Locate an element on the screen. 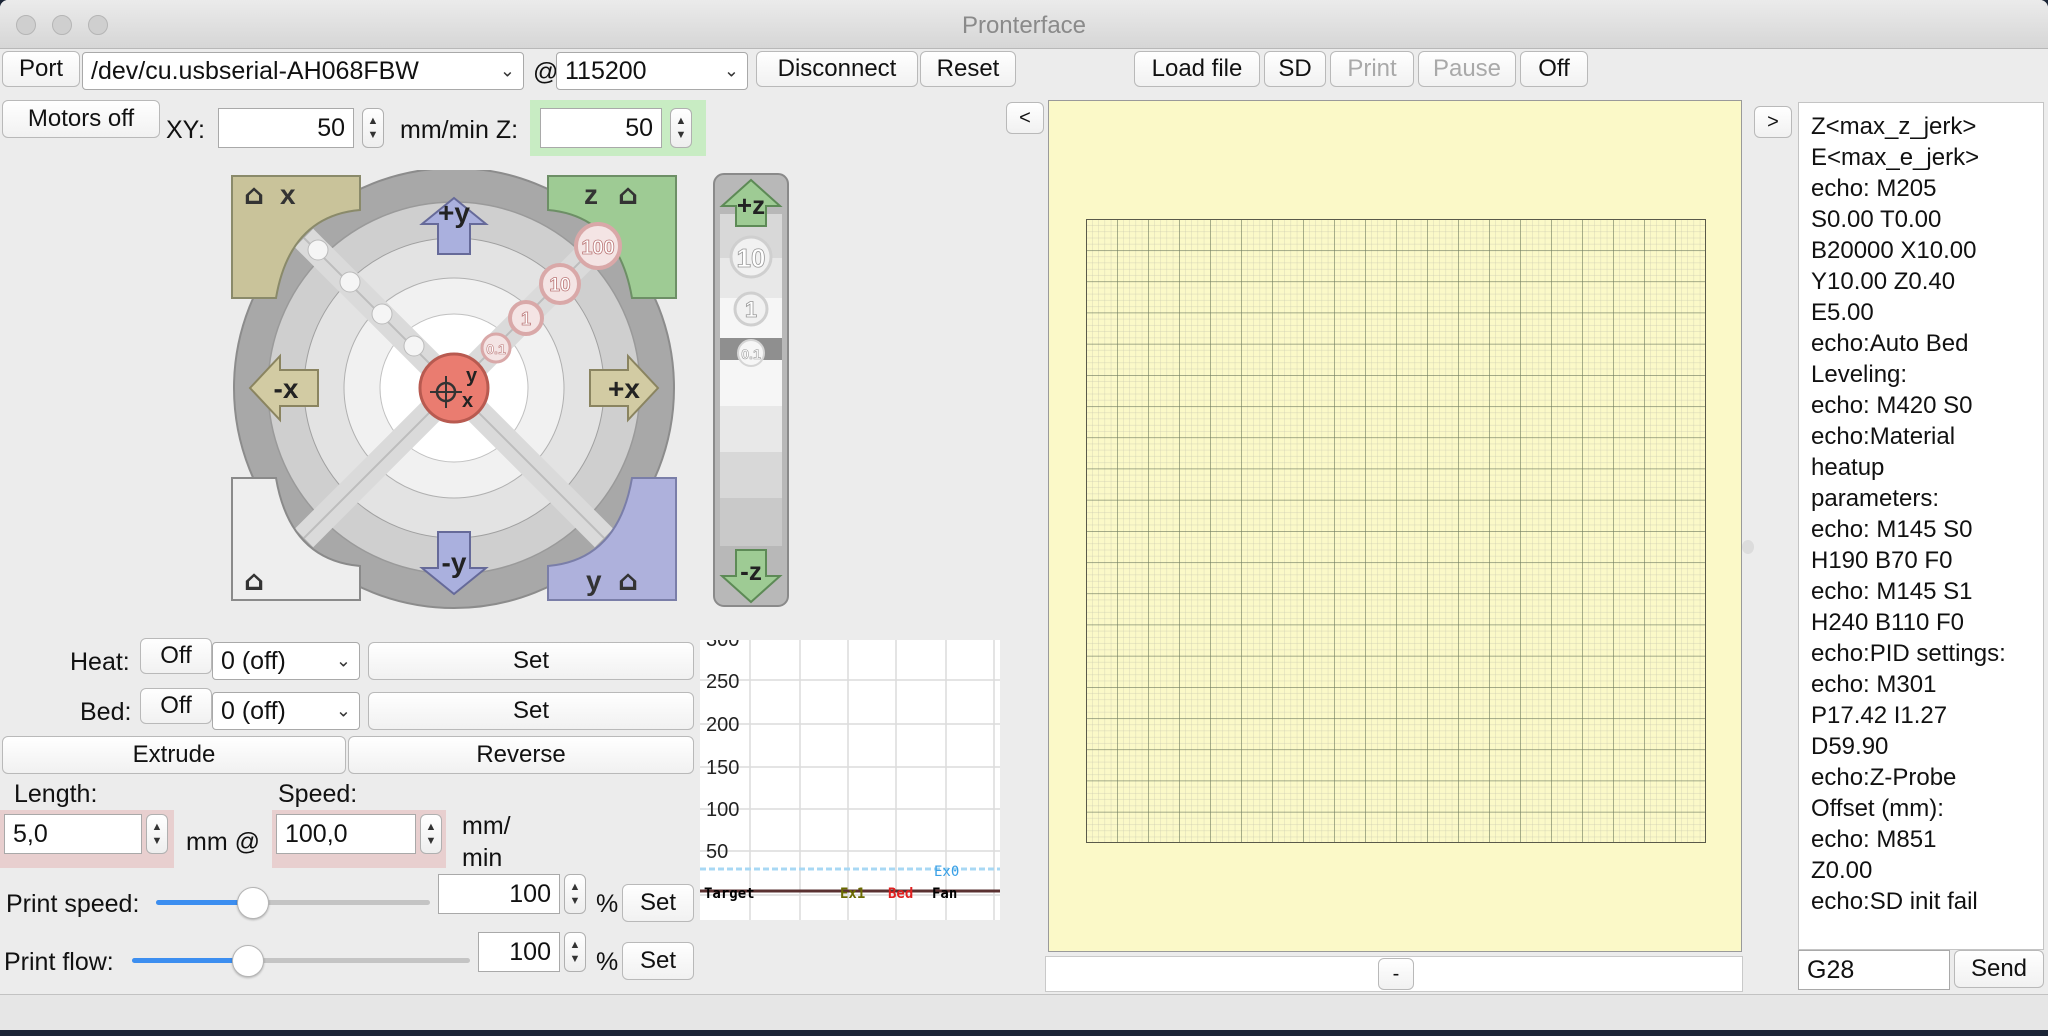  load-file-button: Load file is located at coordinates (1197, 69).